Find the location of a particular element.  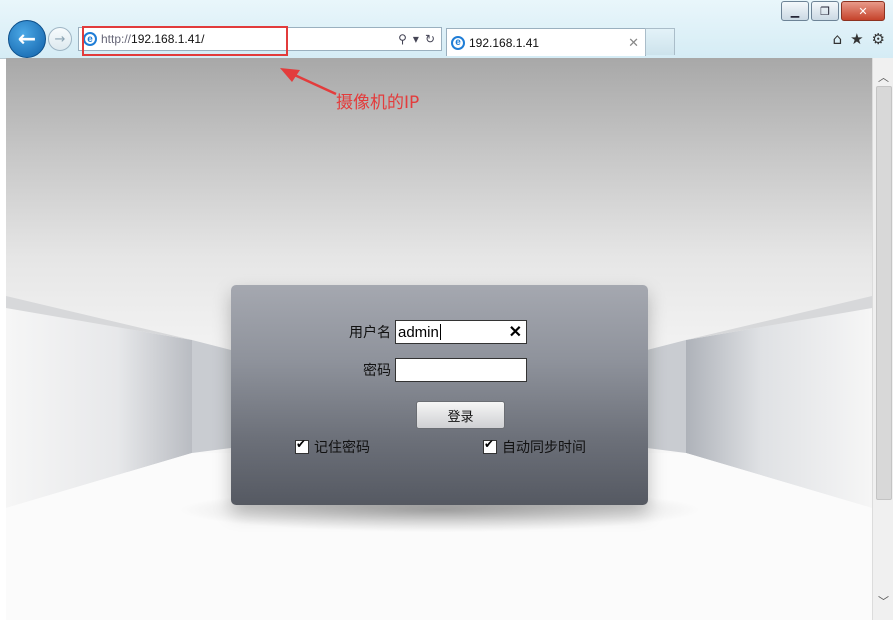

username-row: 用户名 admin ✕ is located at coordinates (429, 332).